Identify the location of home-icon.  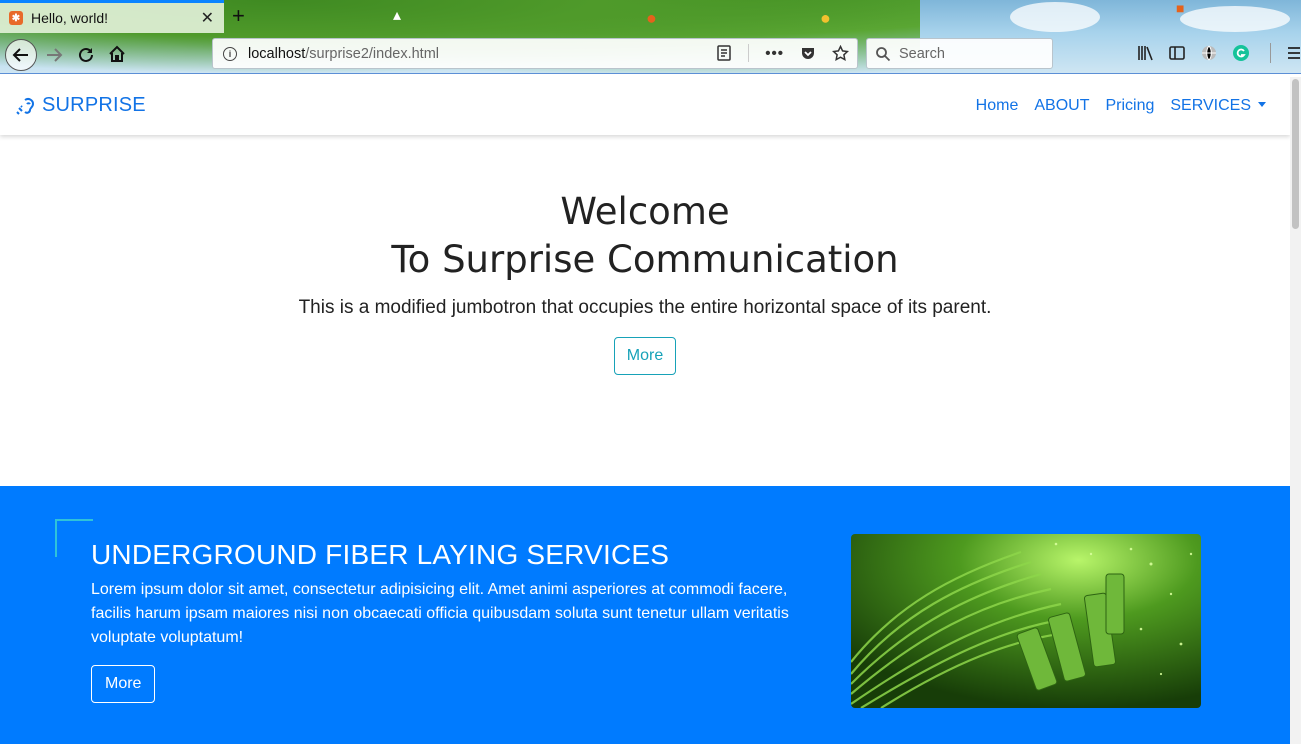
(117, 53).